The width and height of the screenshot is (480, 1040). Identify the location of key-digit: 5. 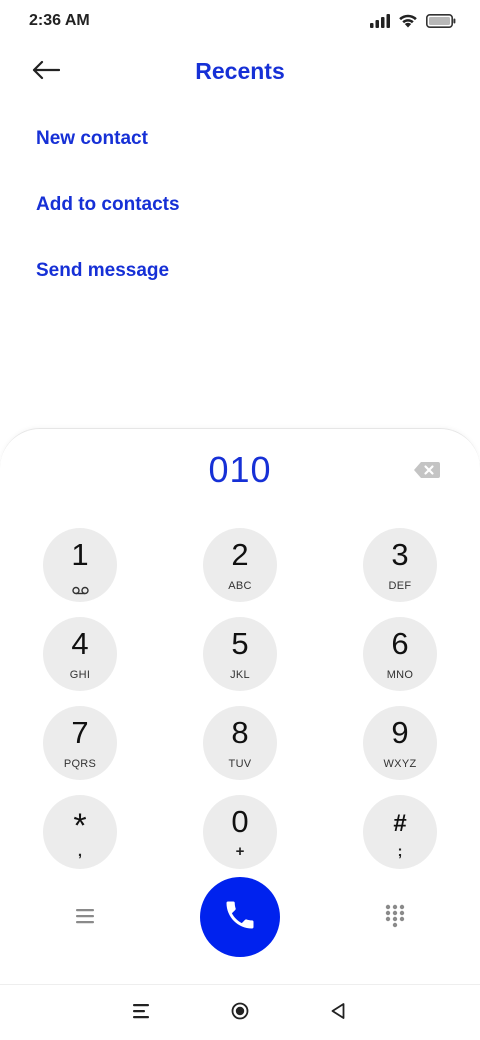
(240, 643).